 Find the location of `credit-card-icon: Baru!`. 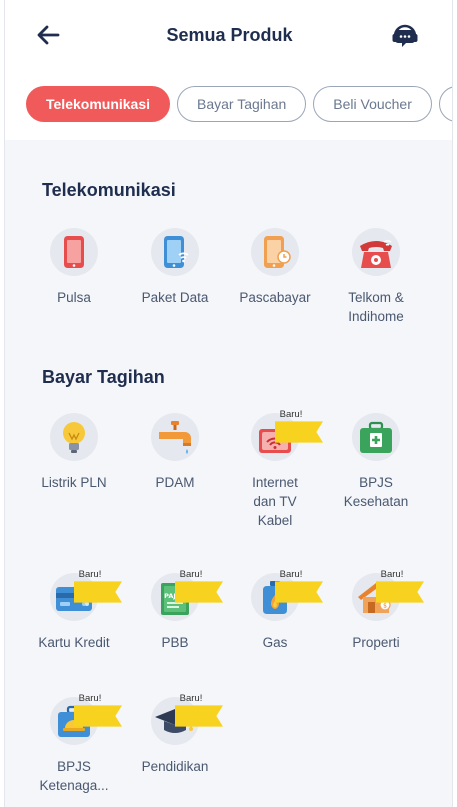

credit-card-icon: Baru! is located at coordinates (86, 595).